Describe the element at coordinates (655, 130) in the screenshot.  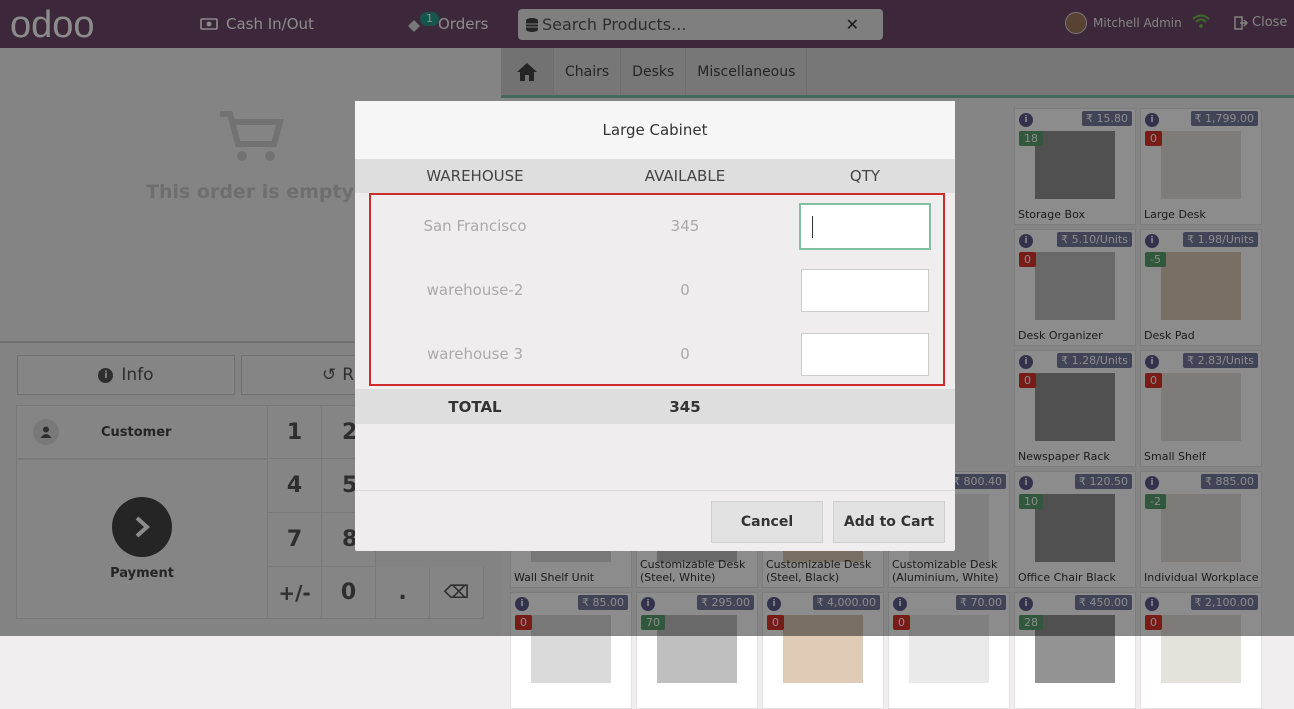
I see `popup-title: Large Cabinet` at that location.